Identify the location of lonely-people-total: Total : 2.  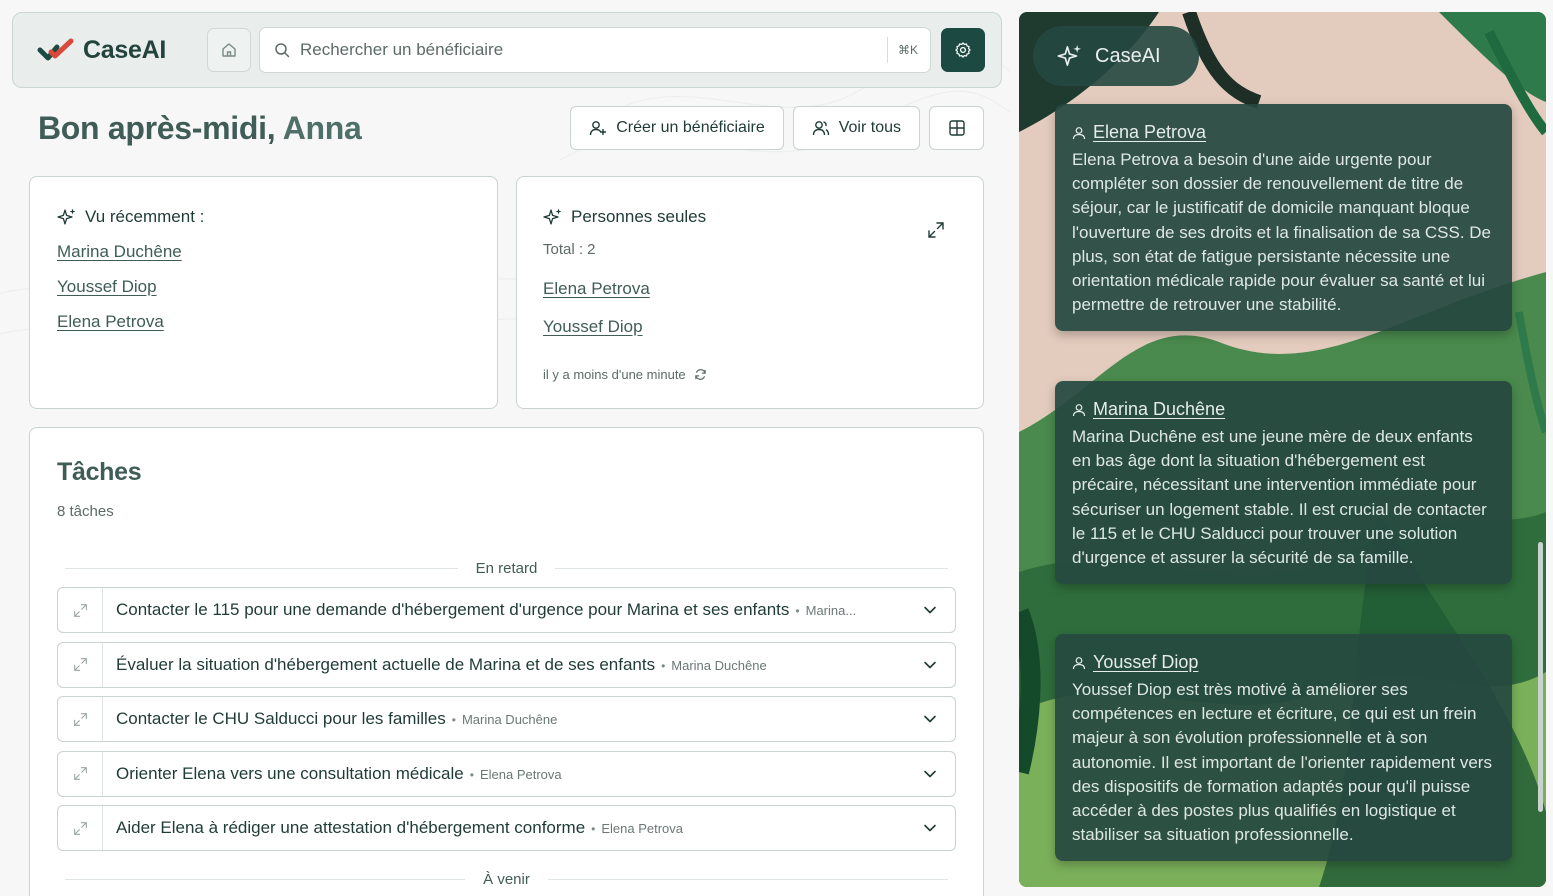
(569, 249).